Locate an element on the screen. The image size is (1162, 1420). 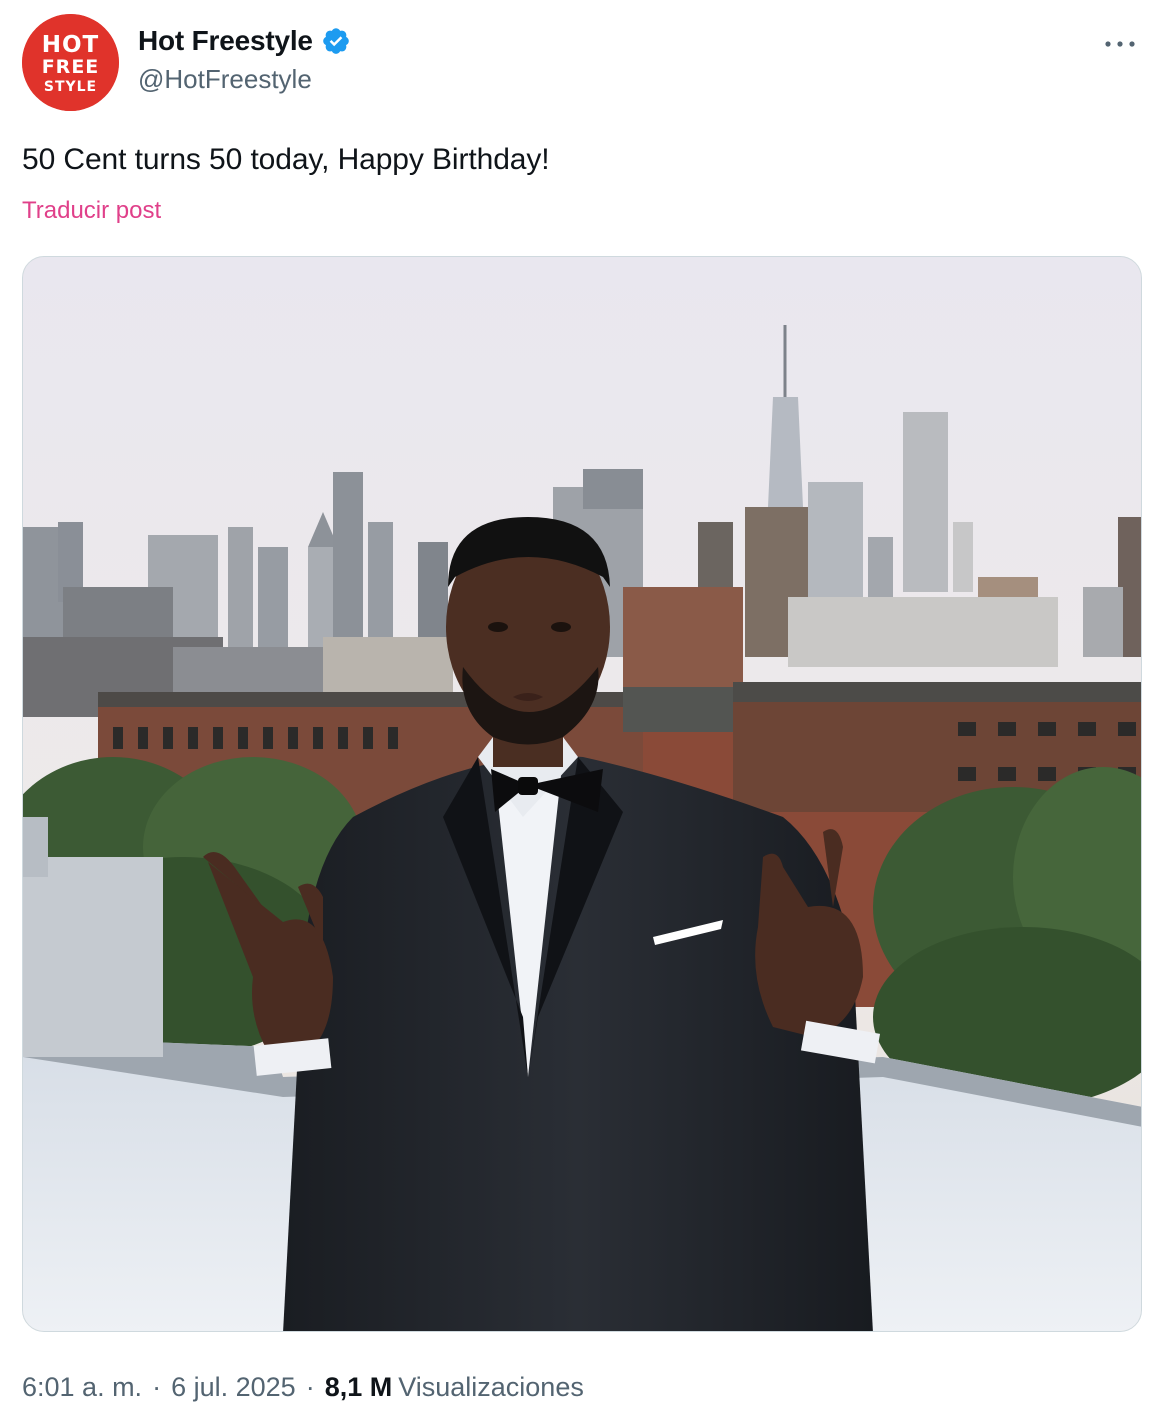
display-name-row: Hot Freestyle is located at coordinates (244, 41).